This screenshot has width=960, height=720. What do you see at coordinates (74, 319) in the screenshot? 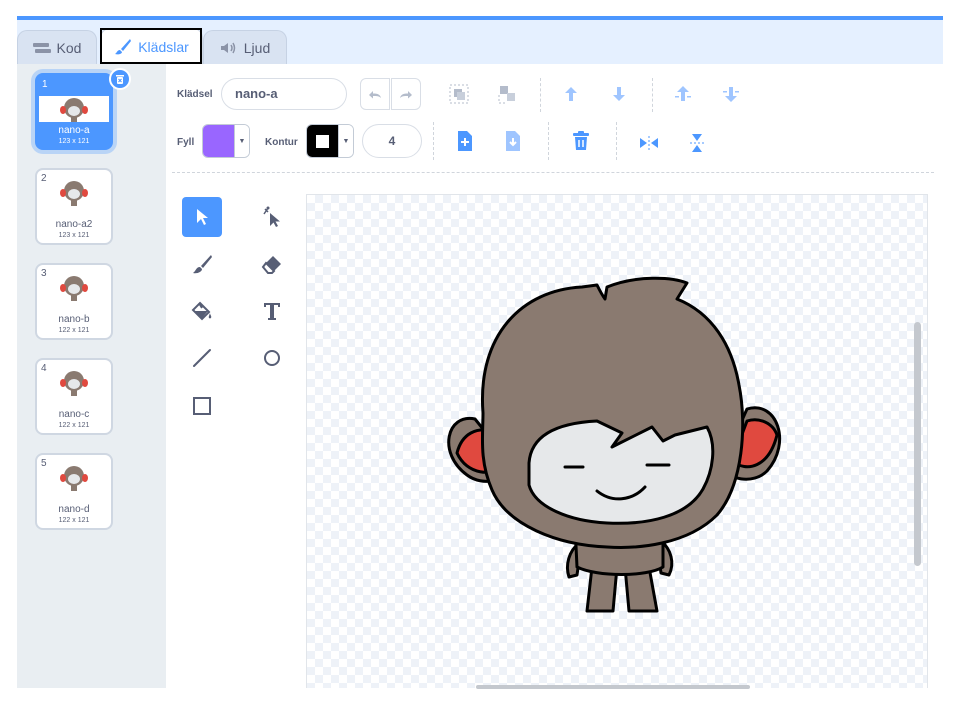
I see `costume-name: nano-b` at bounding box center [74, 319].